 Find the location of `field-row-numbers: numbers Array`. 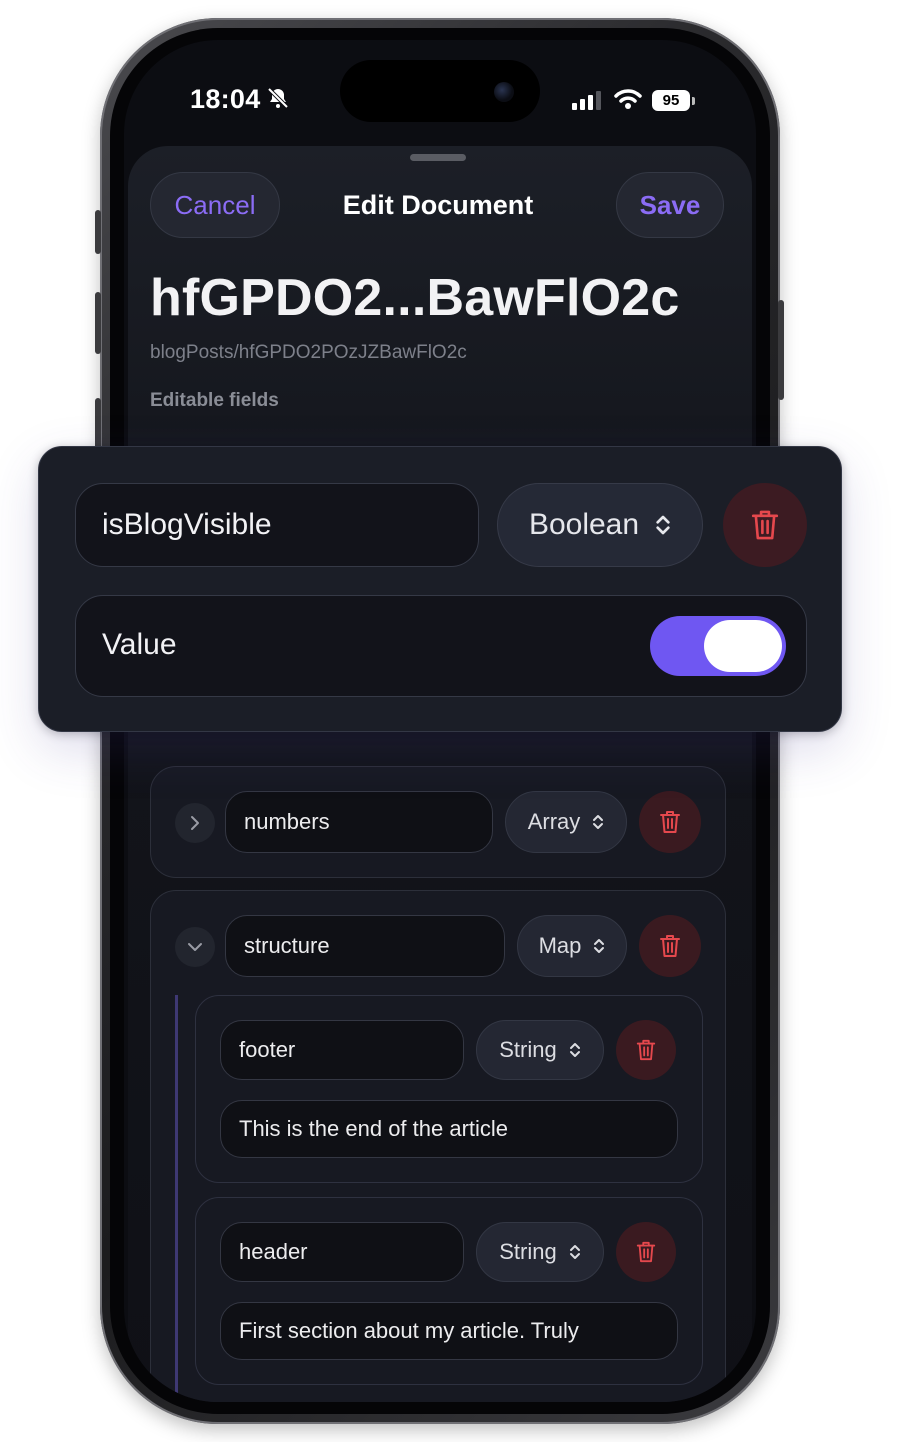

field-row-numbers: numbers Array is located at coordinates (438, 822).